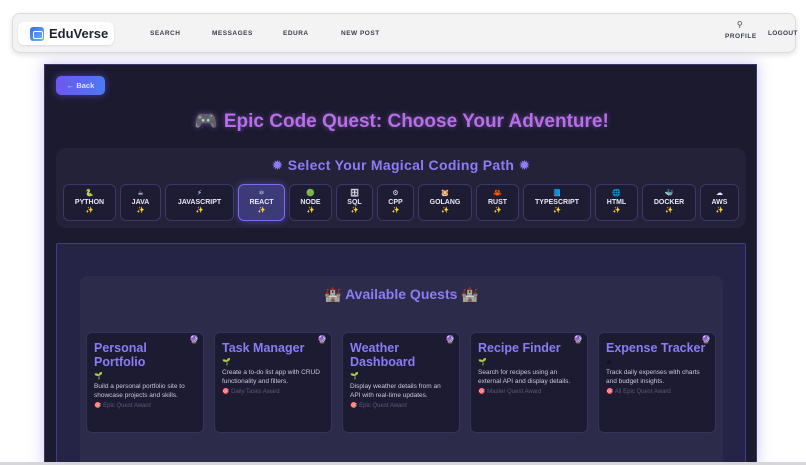  I want to click on cloud-icon: ☁, so click(719, 193).